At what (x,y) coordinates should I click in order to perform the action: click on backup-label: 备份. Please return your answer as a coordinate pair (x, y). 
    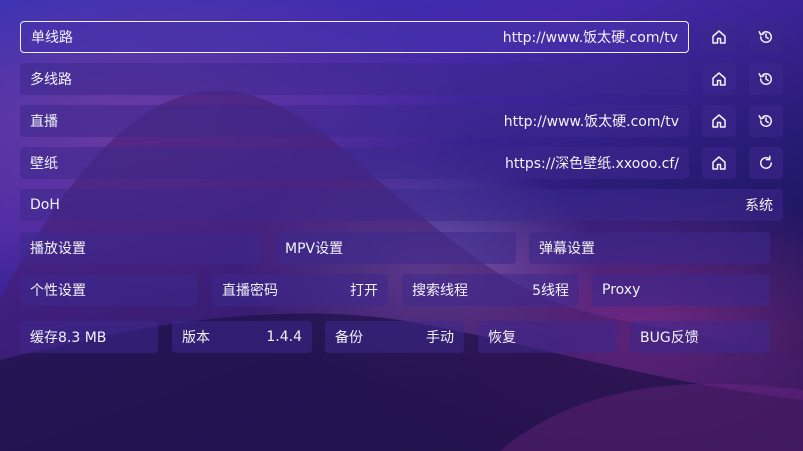
    Looking at the image, I should click on (349, 338).